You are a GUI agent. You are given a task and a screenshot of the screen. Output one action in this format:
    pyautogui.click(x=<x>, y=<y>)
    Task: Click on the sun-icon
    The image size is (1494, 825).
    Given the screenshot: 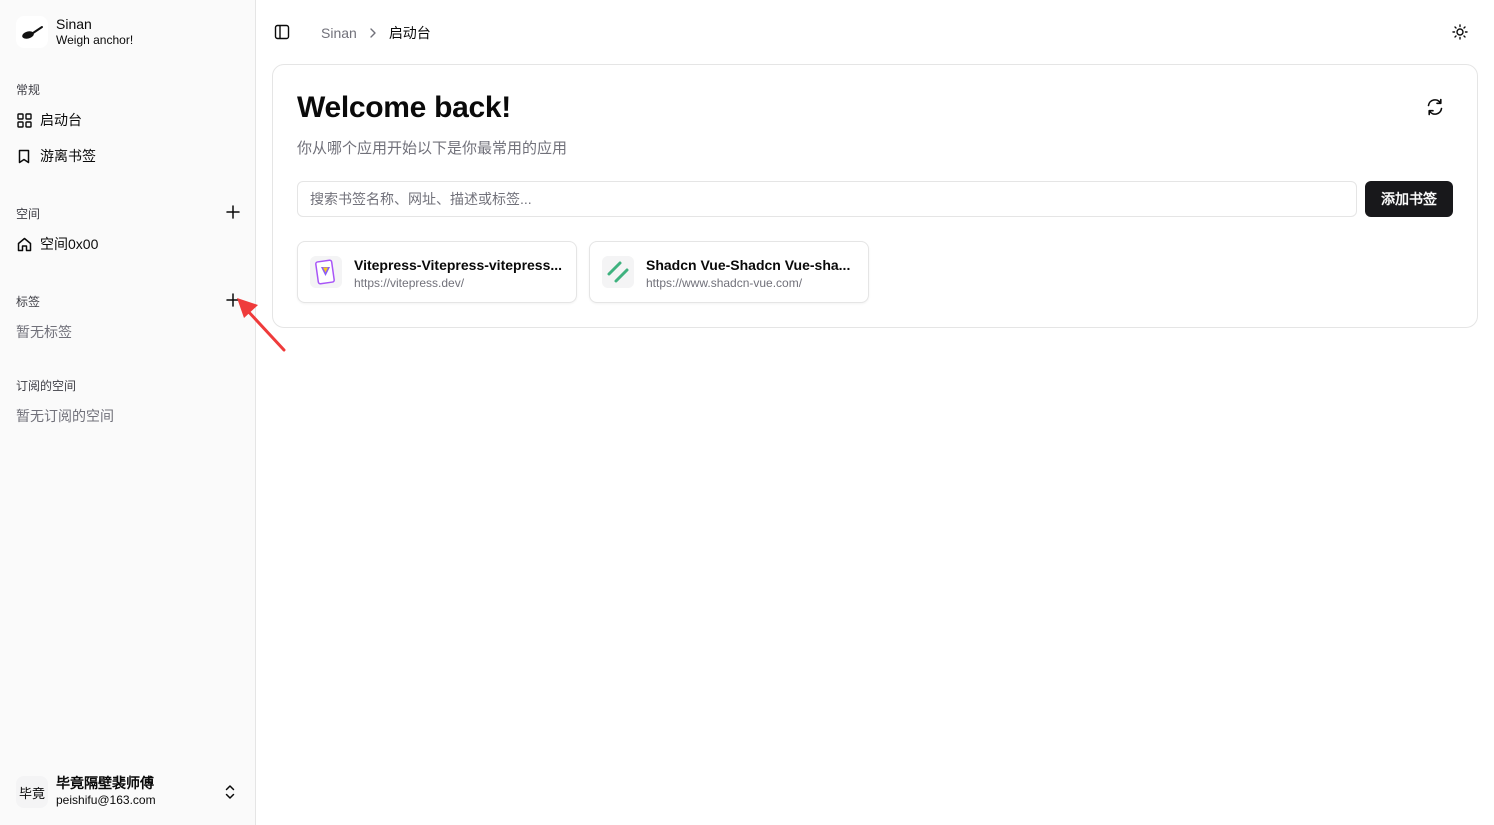 What is the action you would take?
    pyautogui.click(x=1460, y=32)
    